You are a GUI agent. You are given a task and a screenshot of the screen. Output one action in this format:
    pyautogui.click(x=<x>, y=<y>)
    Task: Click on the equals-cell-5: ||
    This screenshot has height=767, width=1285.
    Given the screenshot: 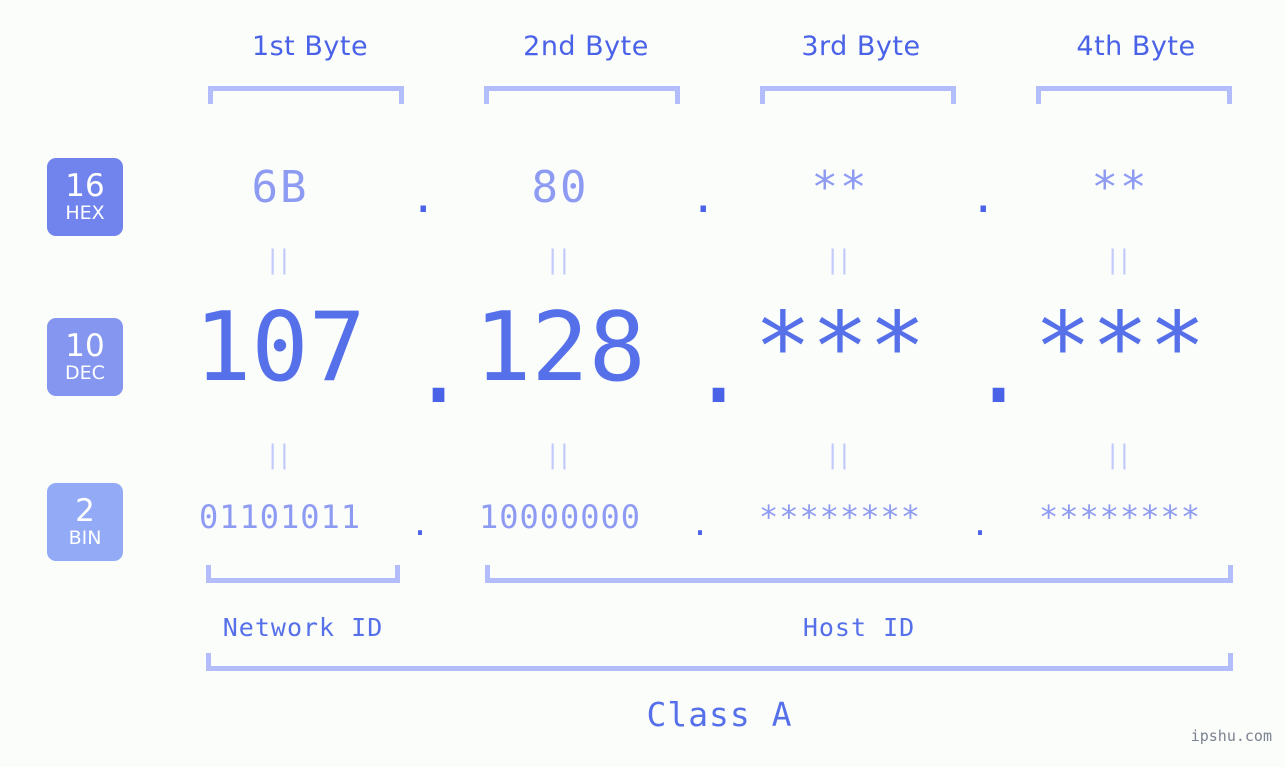 What is the action you would take?
    pyautogui.click(x=280, y=455)
    